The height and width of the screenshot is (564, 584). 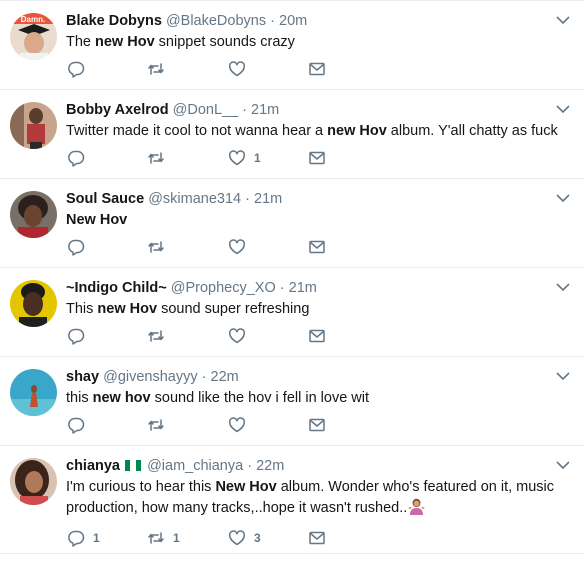 I want to click on display-name: chianya, so click(x=93, y=466).